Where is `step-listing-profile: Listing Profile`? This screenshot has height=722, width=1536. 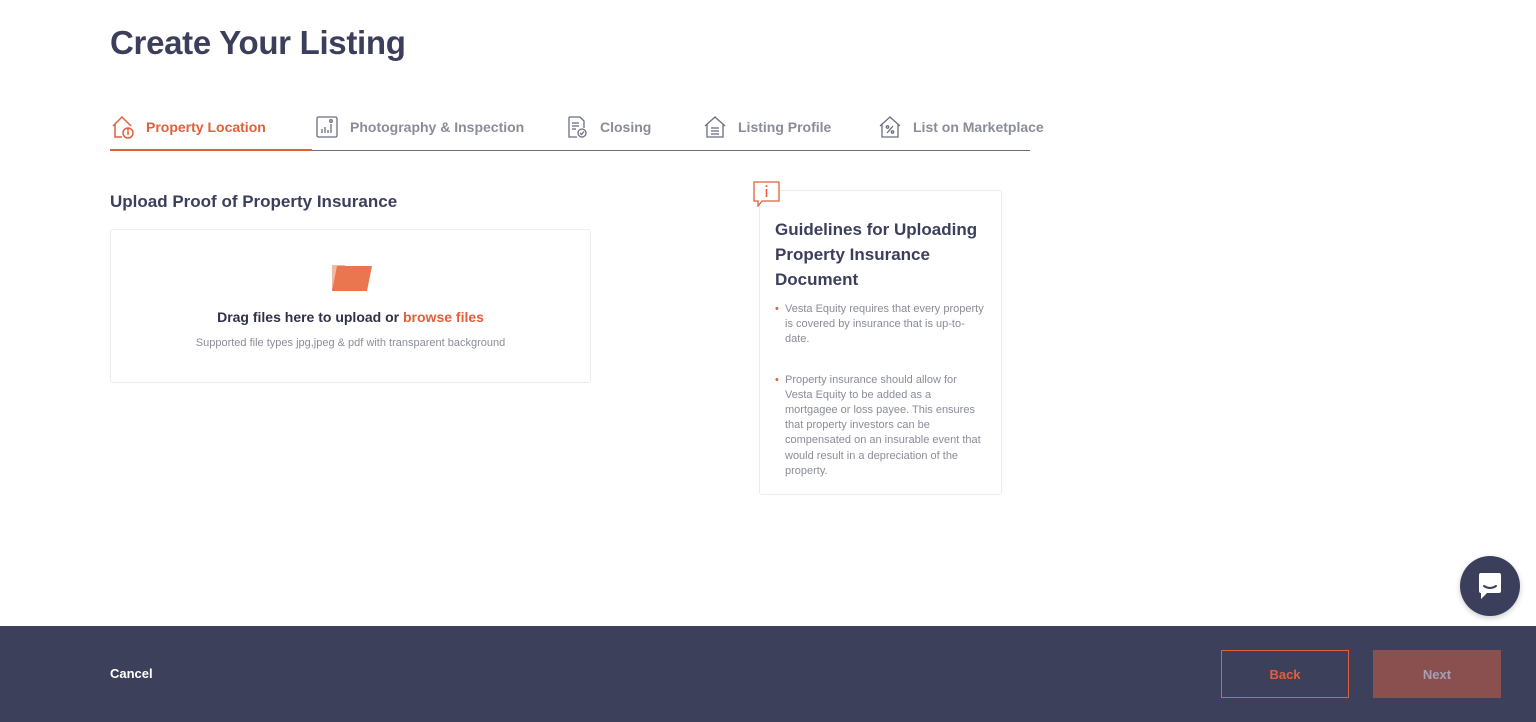 step-listing-profile: Listing Profile is located at coordinates (766, 127).